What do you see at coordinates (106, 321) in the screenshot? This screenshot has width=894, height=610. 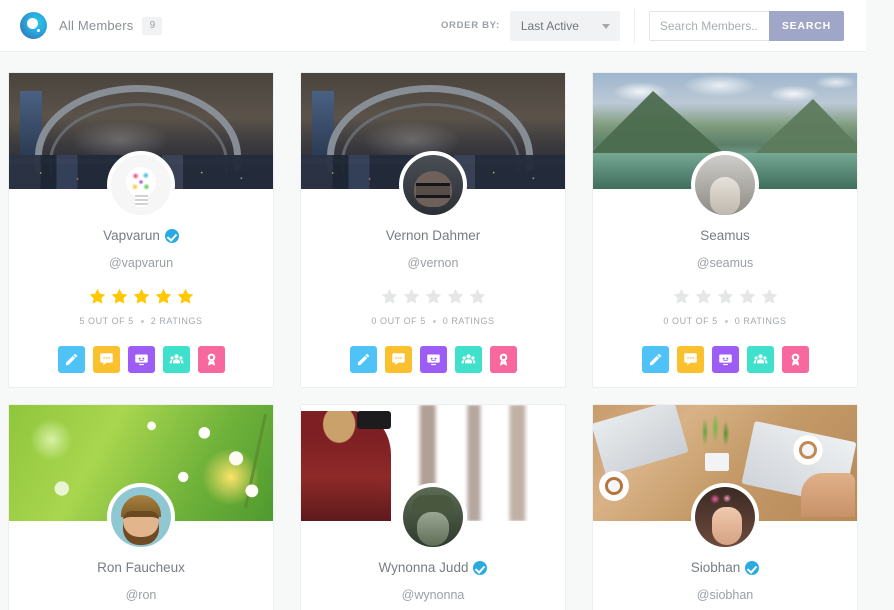 I see `rating-score-text: 5 OUT OF 5` at bounding box center [106, 321].